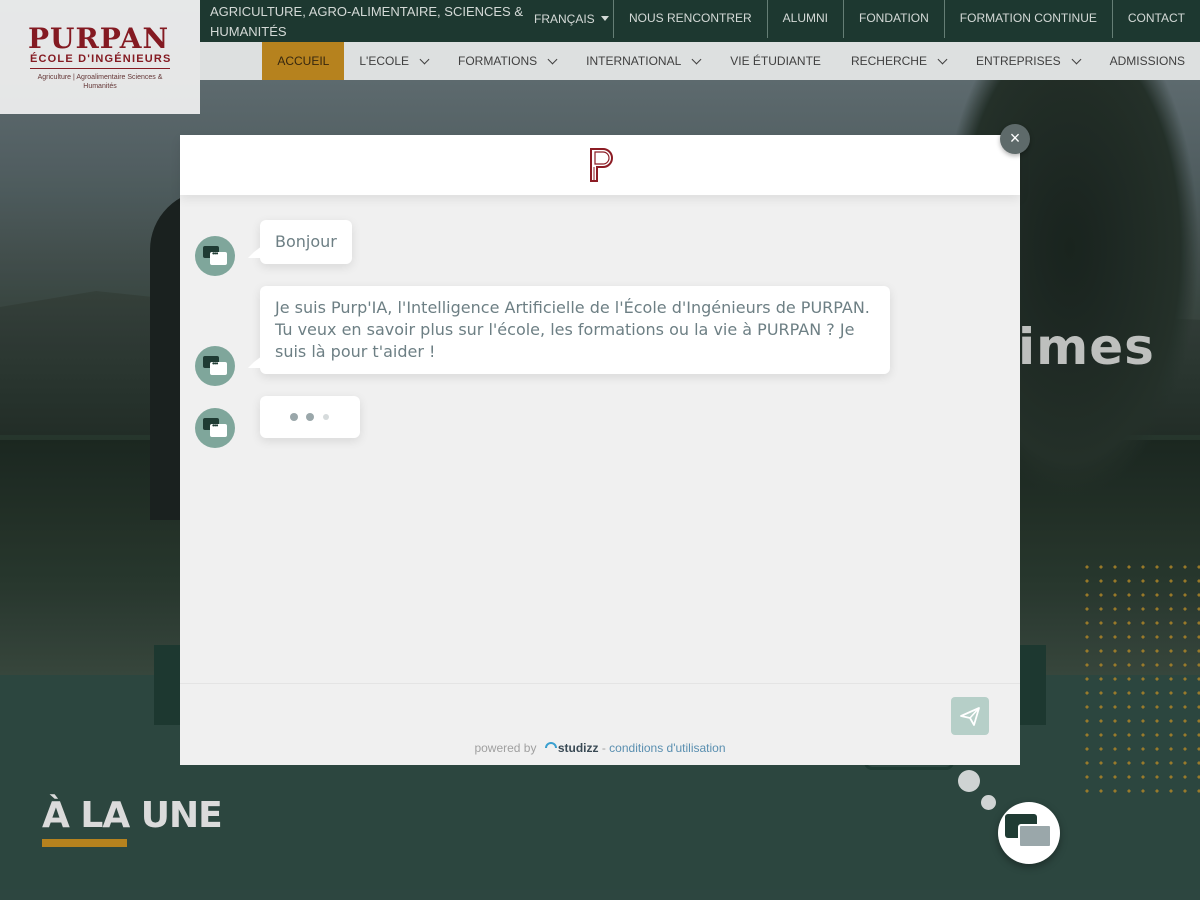 The image size is (1200, 900). I want to click on typing-indicator, so click(310, 417).